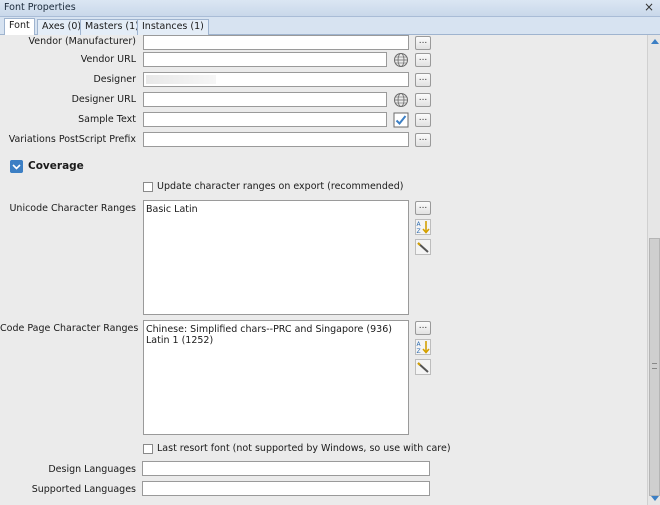 The width and height of the screenshot is (660, 505). What do you see at coordinates (114, 79) in the screenshot?
I see `designer-label: Designer` at bounding box center [114, 79].